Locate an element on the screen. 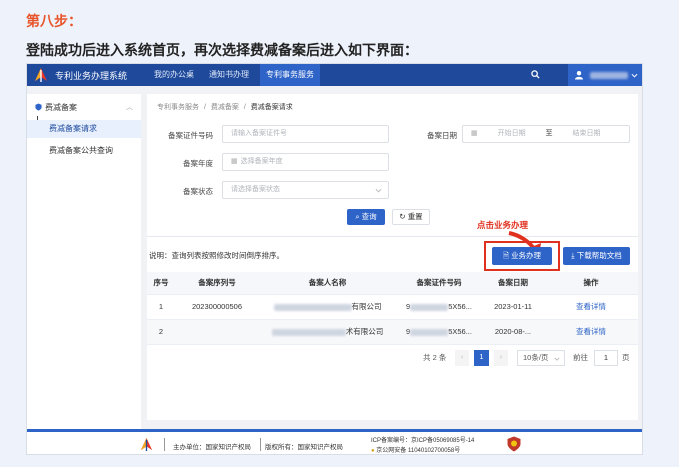 This screenshot has width=679, height=467. search-icon is located at coordinates (535, 75).